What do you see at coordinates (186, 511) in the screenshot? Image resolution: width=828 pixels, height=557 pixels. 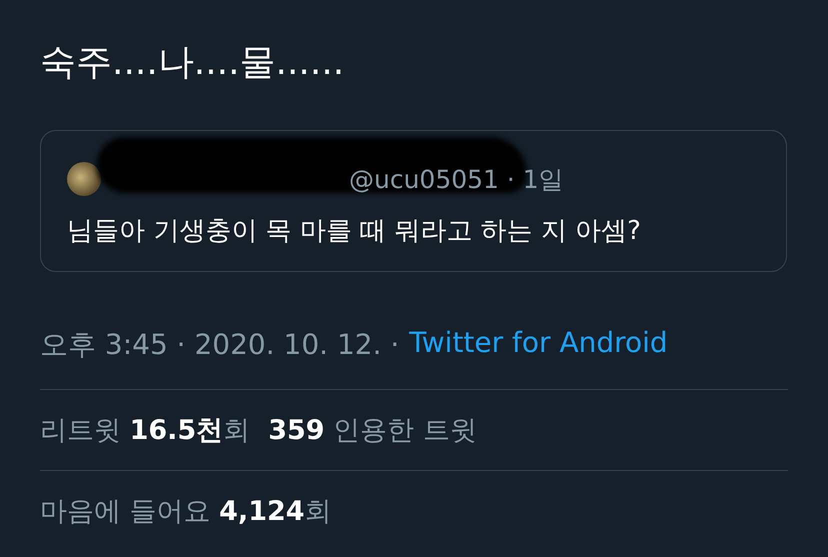 I see `stat-count: 마음에 들어요 4,124회` at bounding box center [186, 511].